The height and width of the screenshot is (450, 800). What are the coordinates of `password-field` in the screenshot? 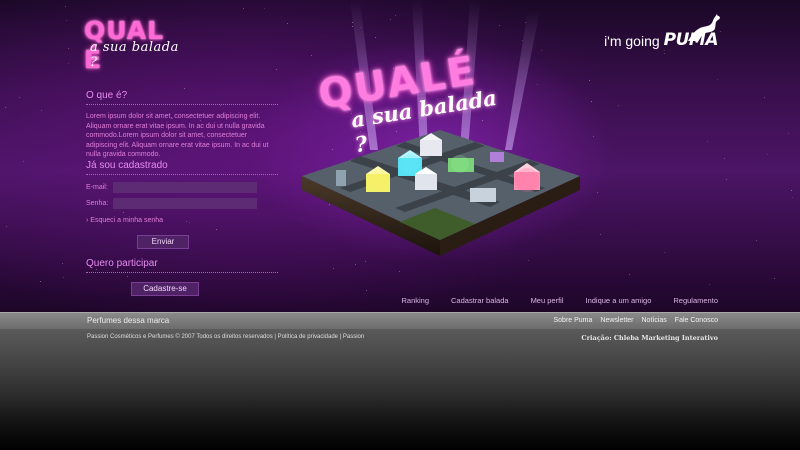 It's located at (185, 203).